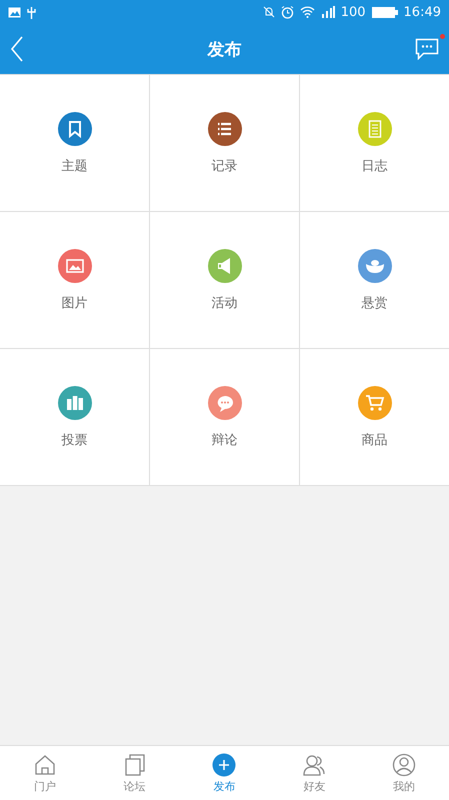 The height and width of the screenshot is (800, 449). I want to click on tab: 发布, so click(225, 773).